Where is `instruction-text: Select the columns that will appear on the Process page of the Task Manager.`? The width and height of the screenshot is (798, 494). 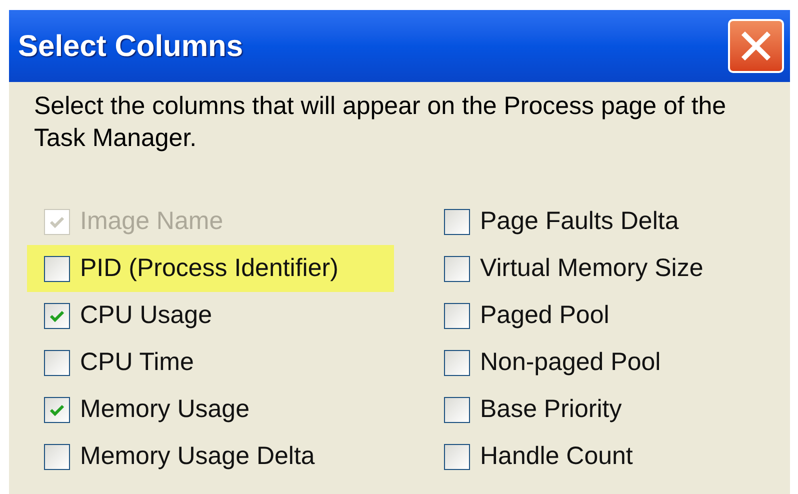
instruction-text: Select the columns that will appear on the Process page of the Task Manager. is located at coordinates (380, 122).